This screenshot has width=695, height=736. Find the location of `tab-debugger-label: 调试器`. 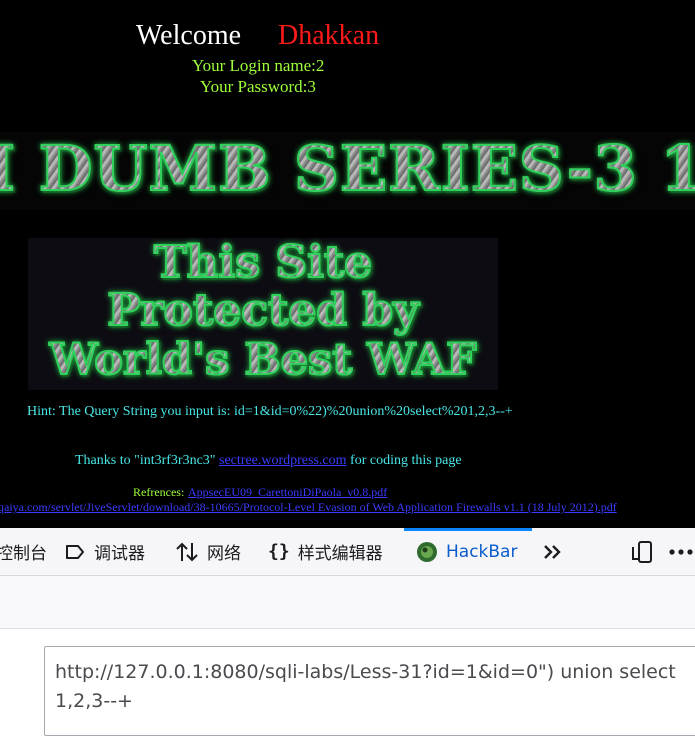

tab-debugger-label: 调试器 is located at coordinates (119, 554).